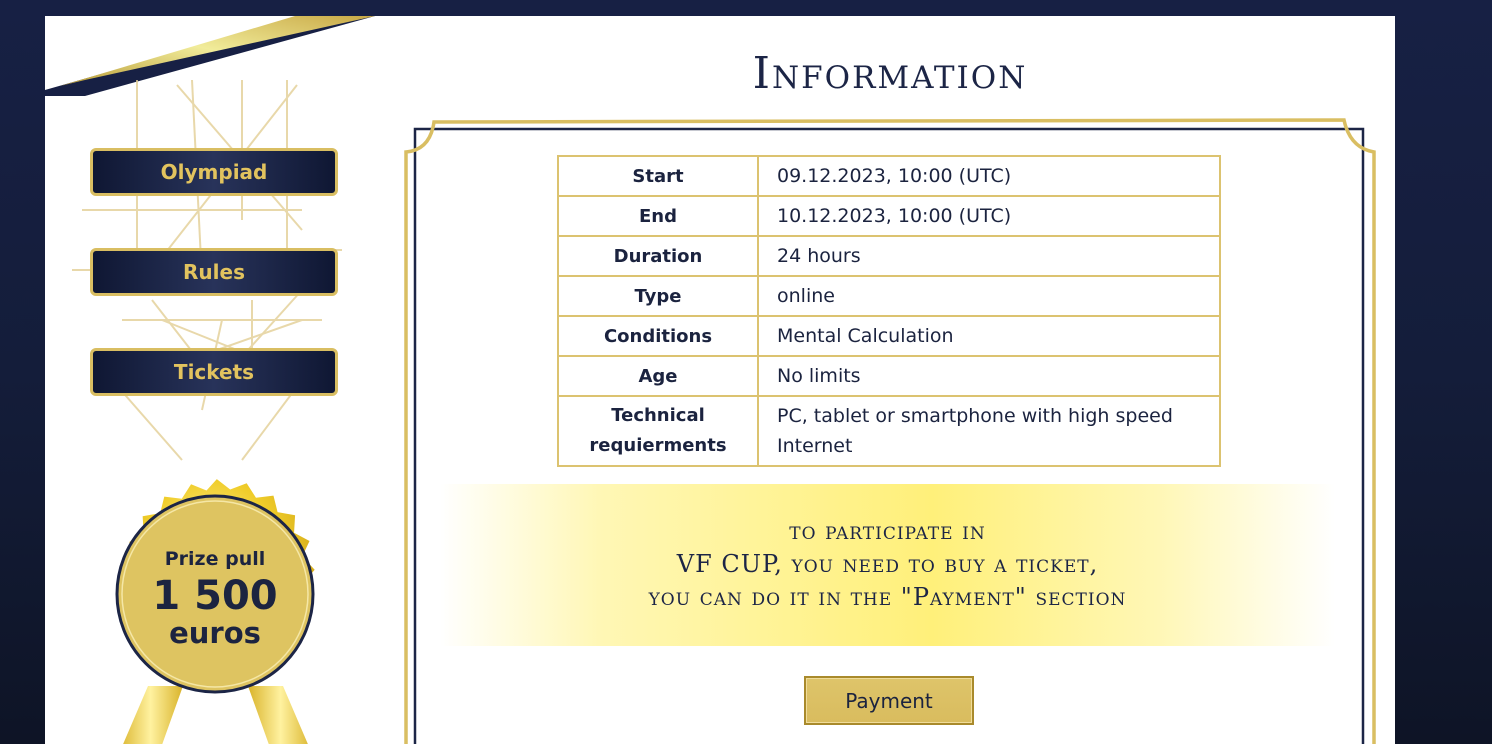 The image size is (1492, 744). I want to click on sidebar-item-olympiad: Olympiad, so click(214, 172).